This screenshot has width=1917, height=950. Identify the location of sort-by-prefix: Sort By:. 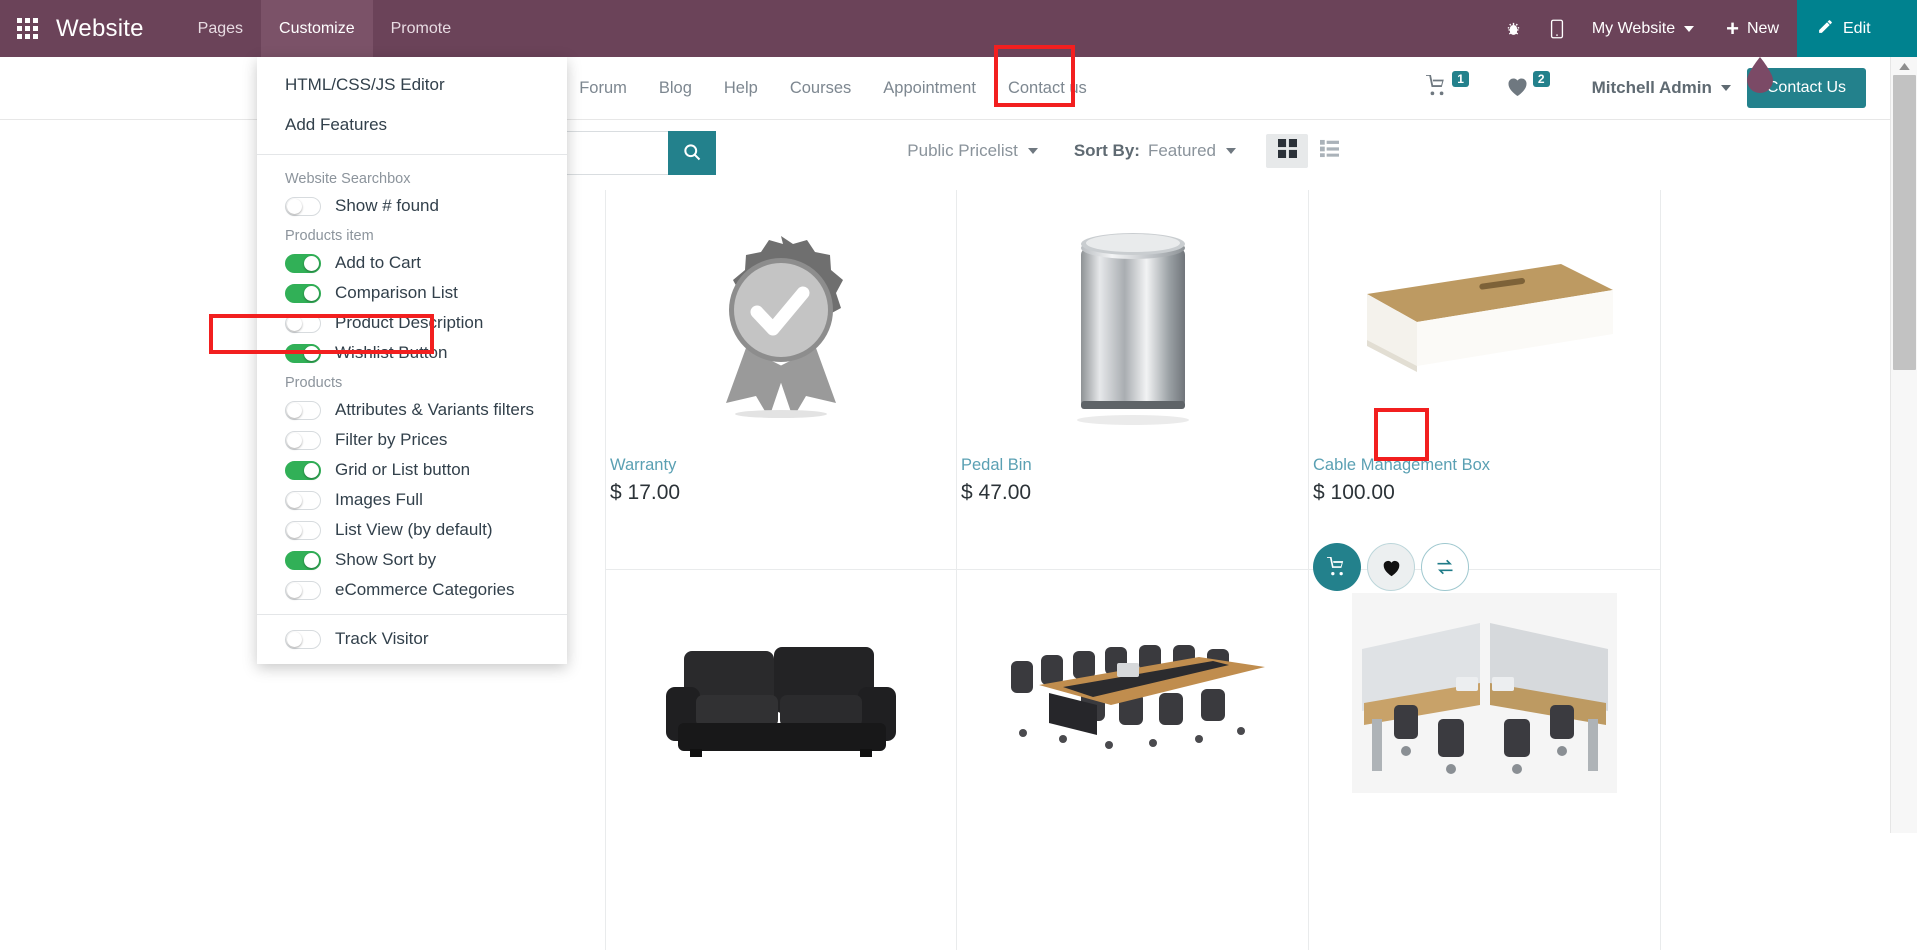
(1106, 150).